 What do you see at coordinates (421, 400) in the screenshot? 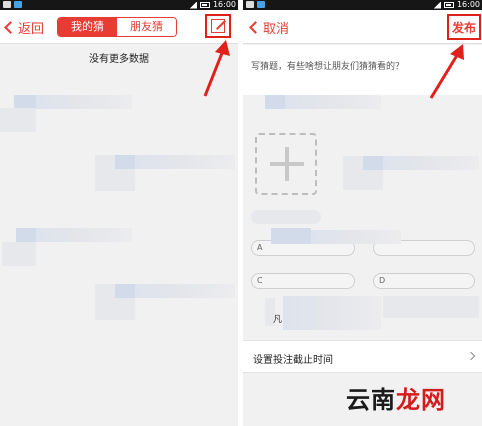
I see `watermark-part2: 龙网` at bounding box center [421, 400].